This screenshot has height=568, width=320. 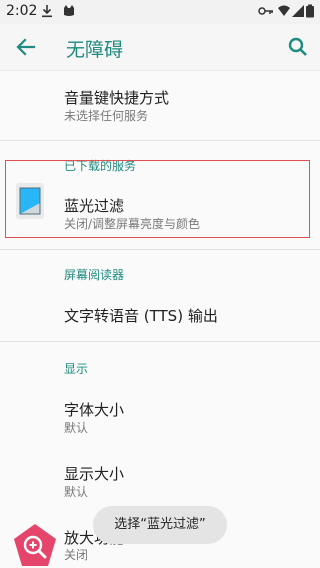 What do you see at coordinates (160, 47) in the screenshot?
I see `app-bar: 无障碍` at bounding box center [160, 47].